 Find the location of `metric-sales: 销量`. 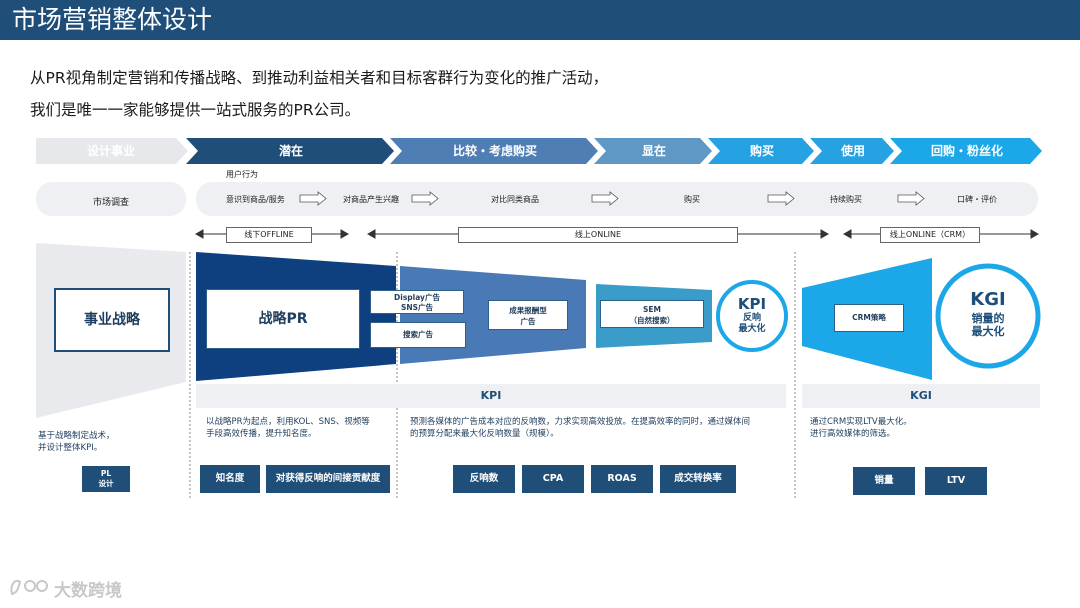

metric-sales: 销量 is located at coordinates (884, 481).